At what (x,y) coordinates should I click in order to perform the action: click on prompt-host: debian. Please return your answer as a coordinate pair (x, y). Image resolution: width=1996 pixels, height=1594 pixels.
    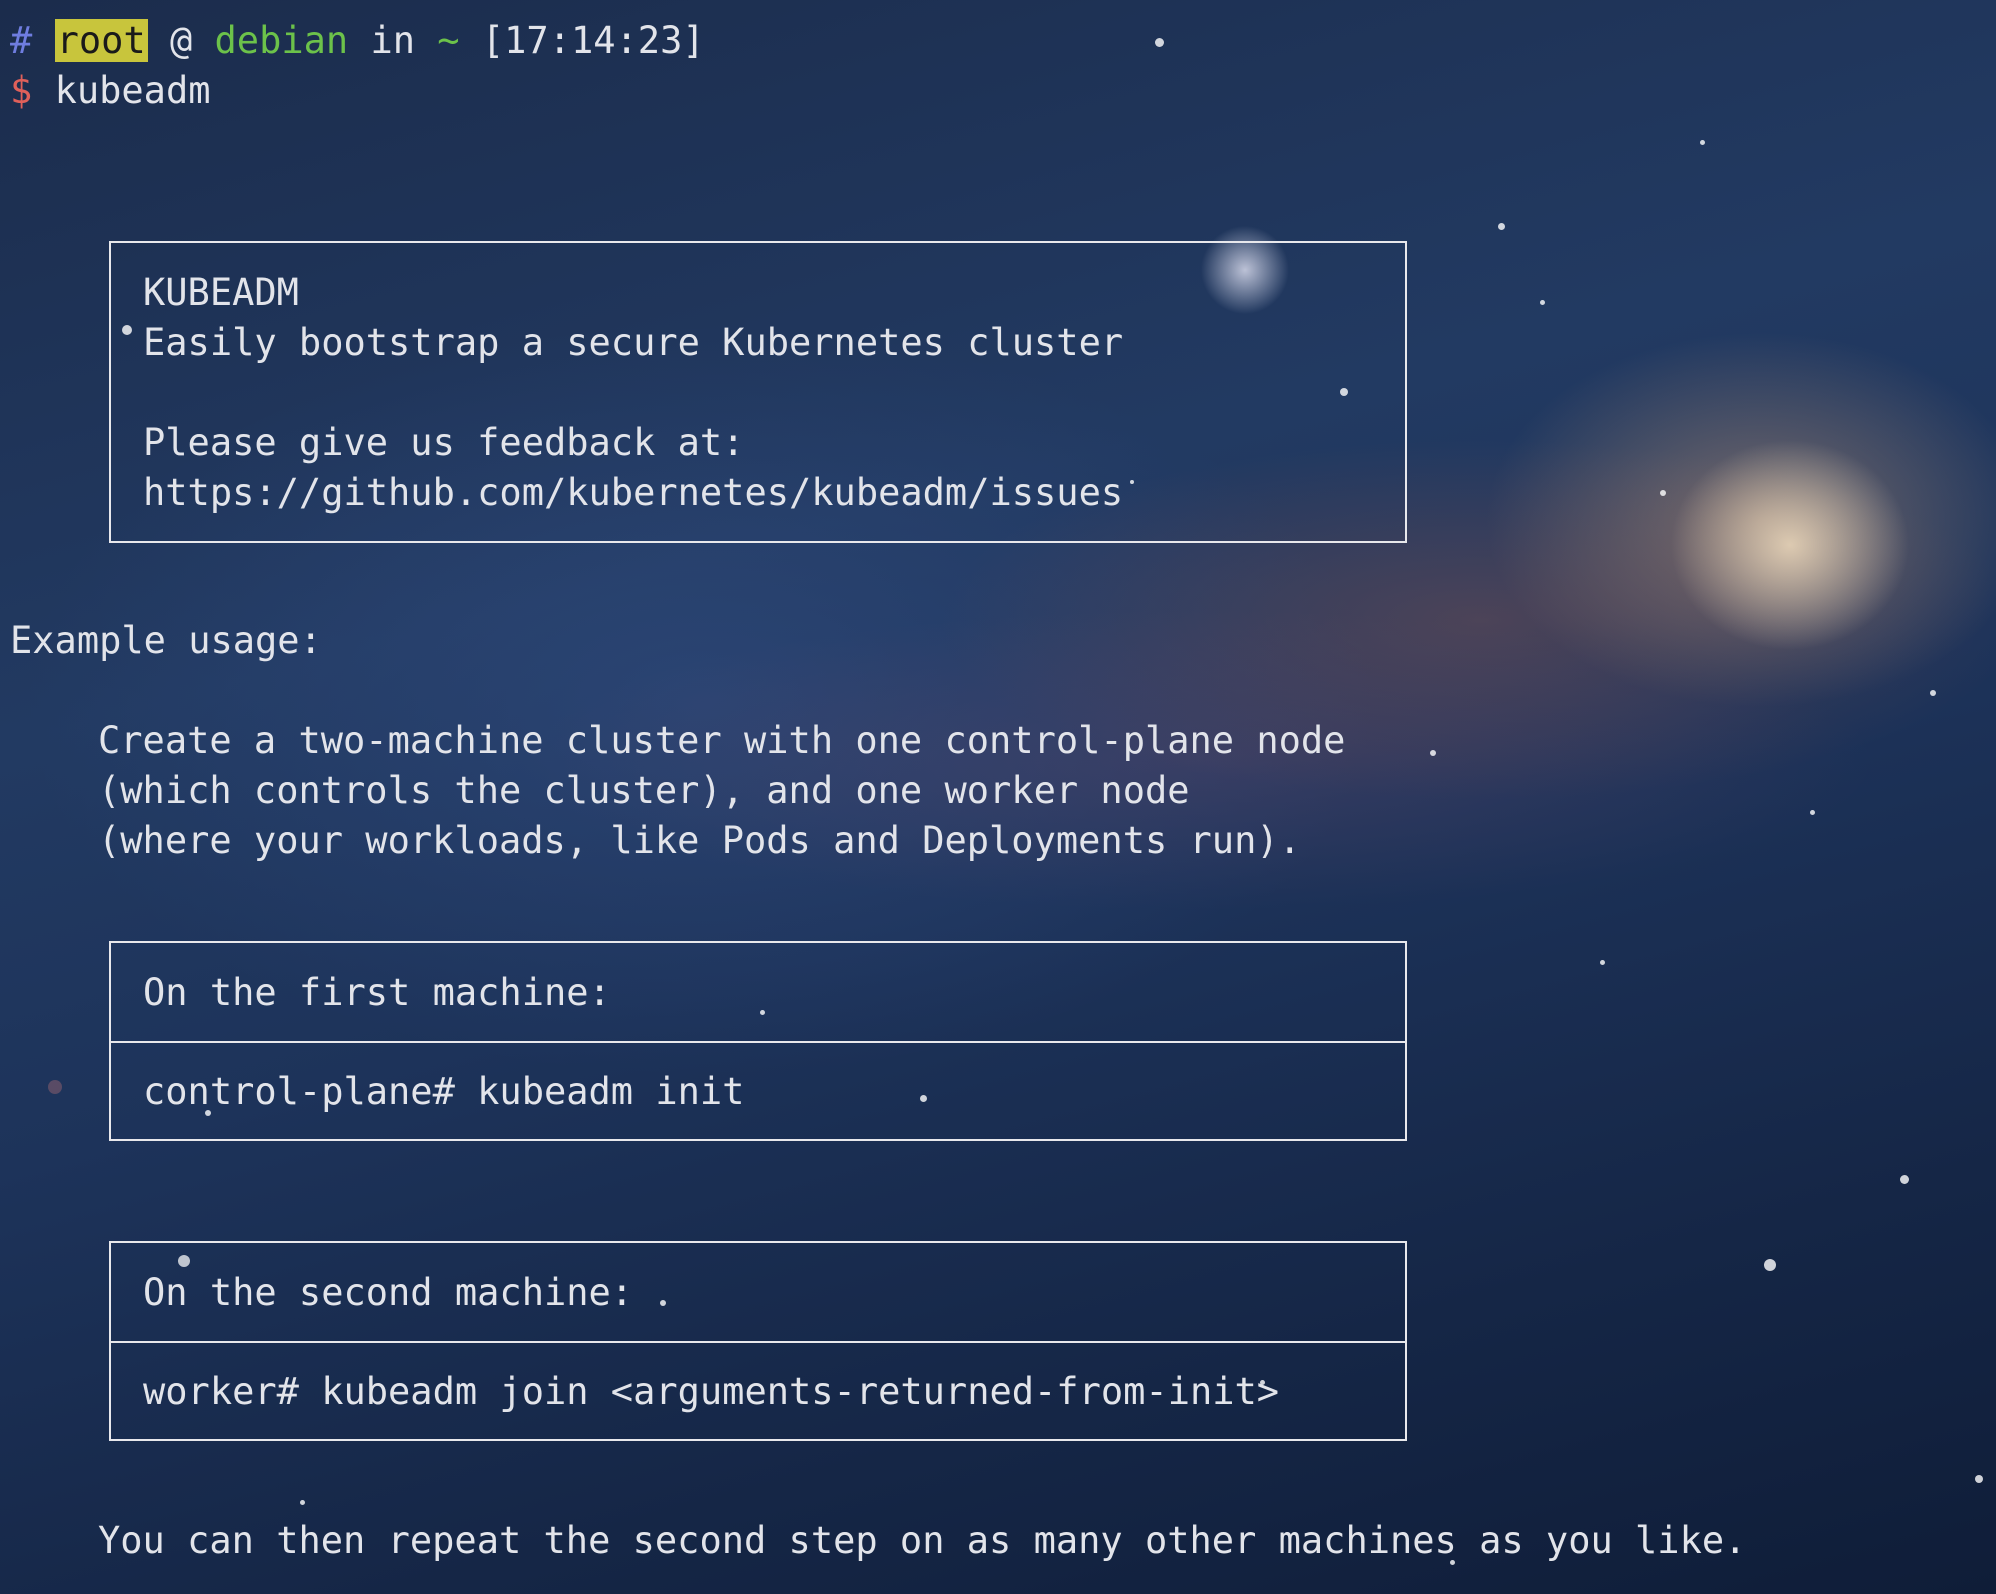
    Looking at the image, I should click on (281, 40).